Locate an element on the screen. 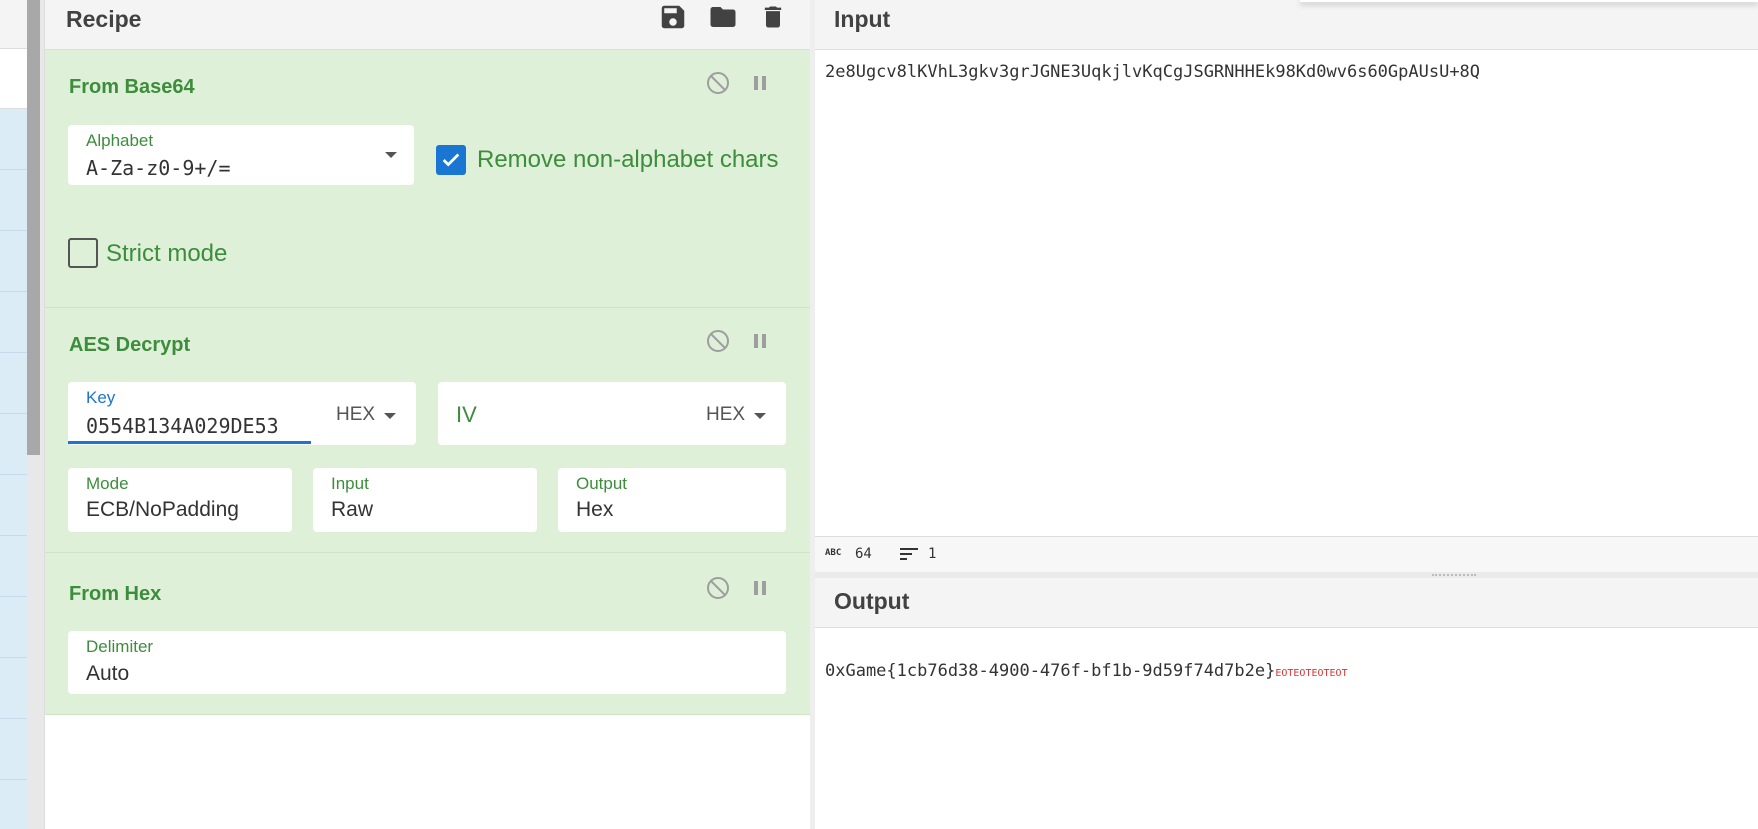  input-format-label: Input is located at coordinates (350, 483).